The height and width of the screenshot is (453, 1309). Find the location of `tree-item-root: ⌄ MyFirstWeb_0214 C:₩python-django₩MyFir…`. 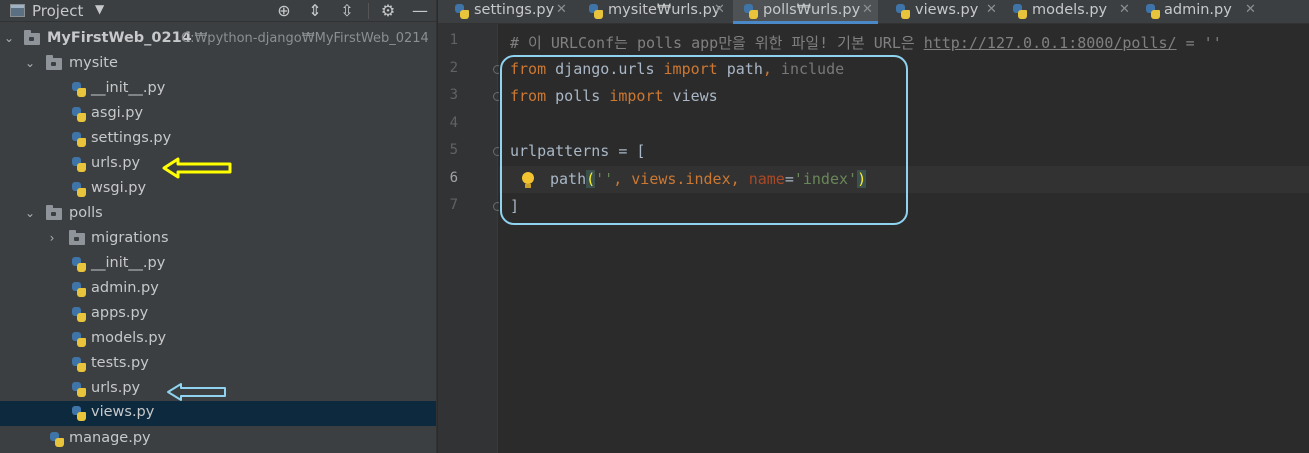

tree-item-root: ⌄ MyFirstWeb_0214 C:₩python-django₩MyFir… is located at coordinates (218, 39).